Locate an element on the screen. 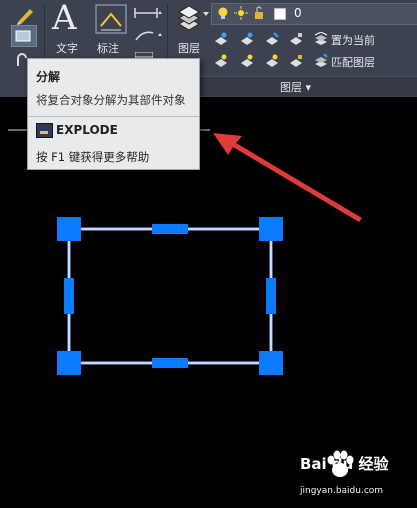  layer-panel-bar: 图层 ▾ is located at coordinates (308, 86).